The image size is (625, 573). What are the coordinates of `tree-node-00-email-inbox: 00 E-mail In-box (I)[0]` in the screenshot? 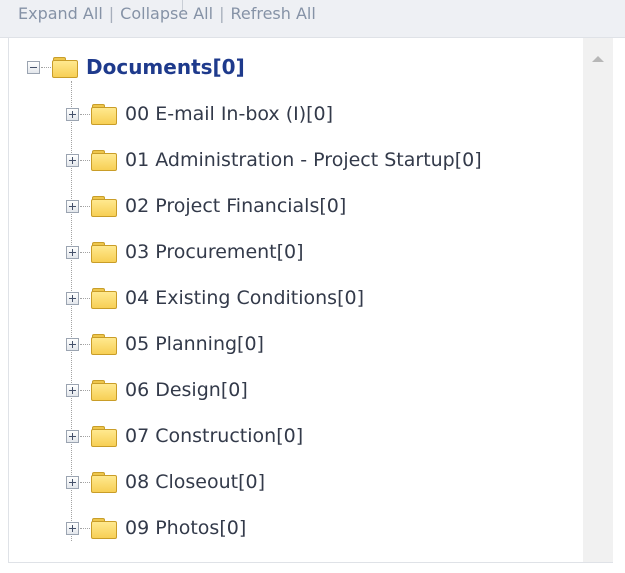 It's located at (199, 114).